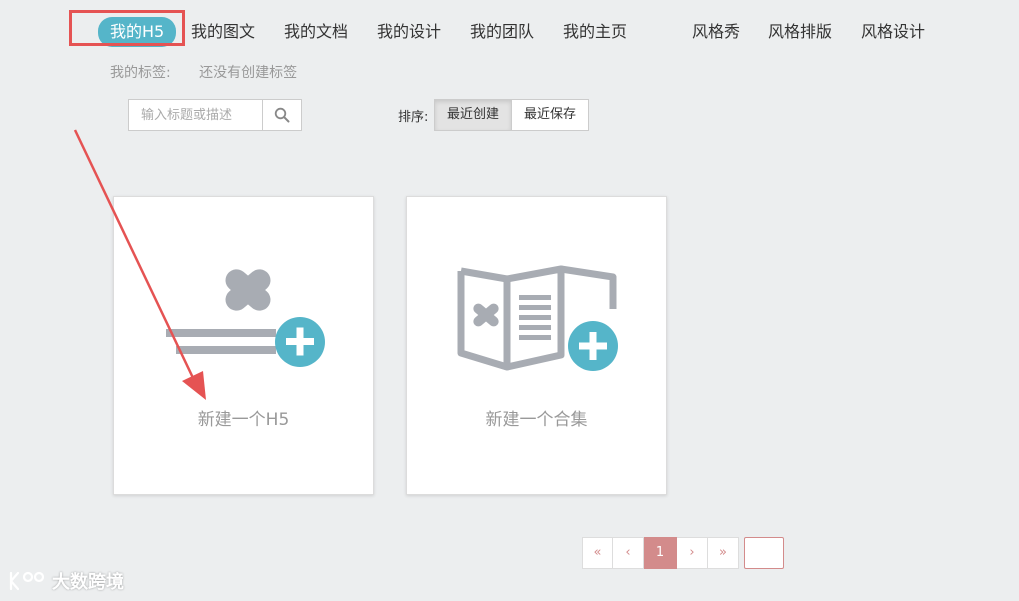 This screenshot has width=1019, height=601. I want to click on sort-recent-created-button: 最近创建, so click(473, 115).